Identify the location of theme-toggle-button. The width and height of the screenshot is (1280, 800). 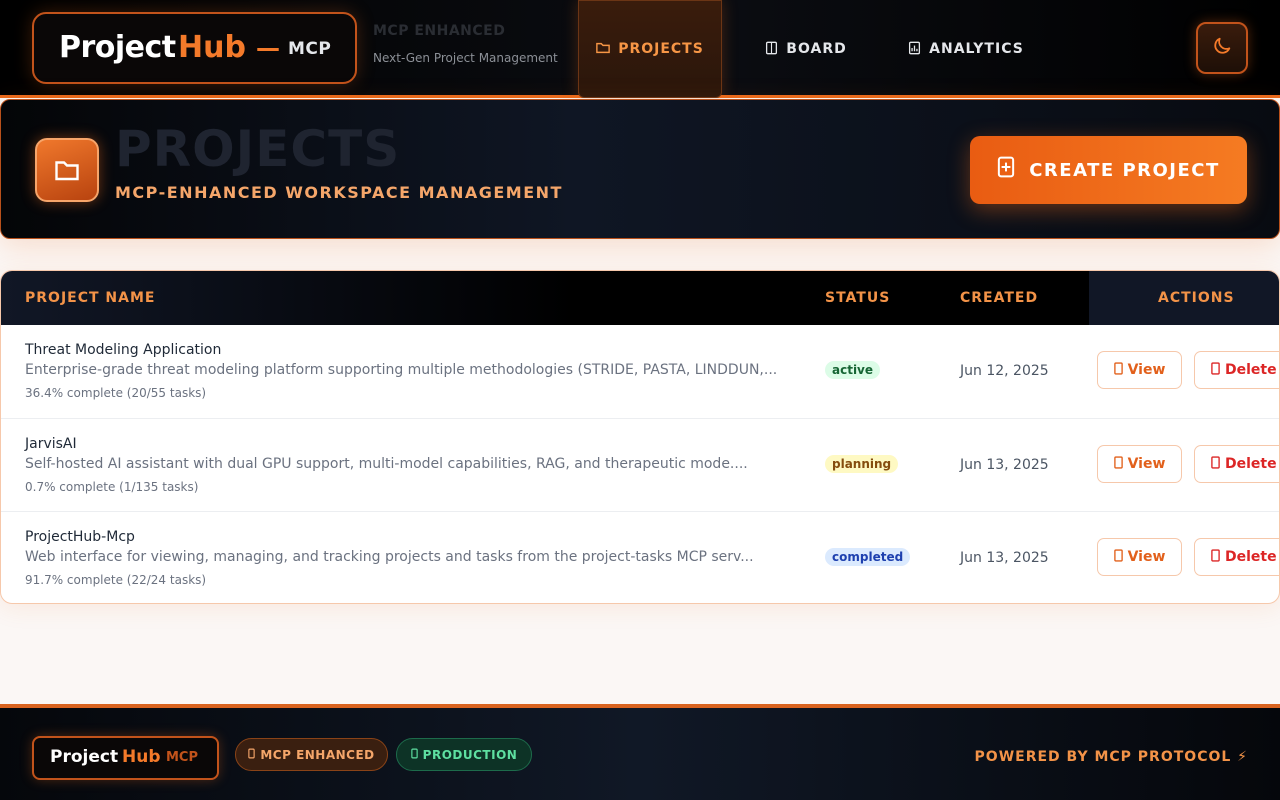
(1222, 48).